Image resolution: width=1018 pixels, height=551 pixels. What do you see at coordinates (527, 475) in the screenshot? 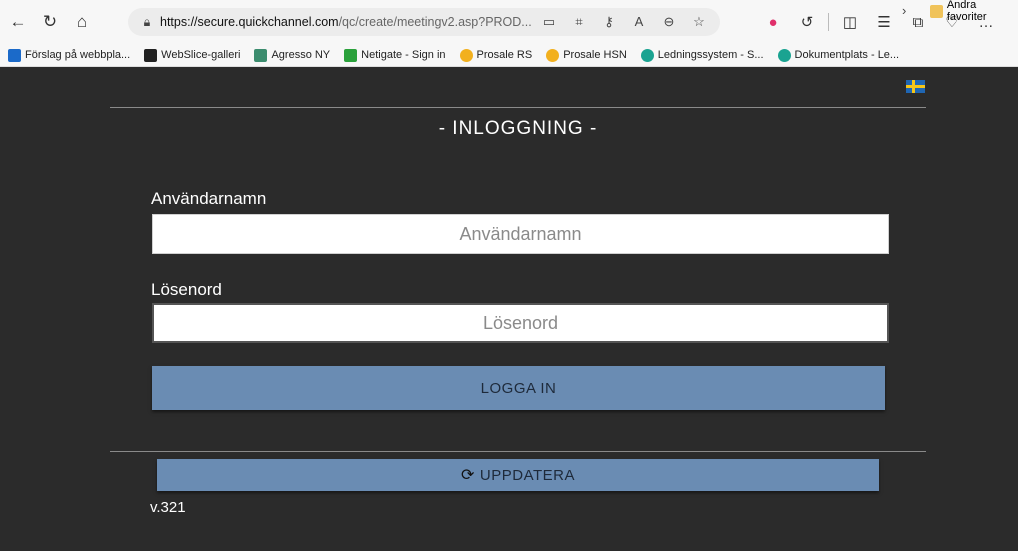
I see `update-button-label: UPPDATERA` at bounding box center [527, 475].